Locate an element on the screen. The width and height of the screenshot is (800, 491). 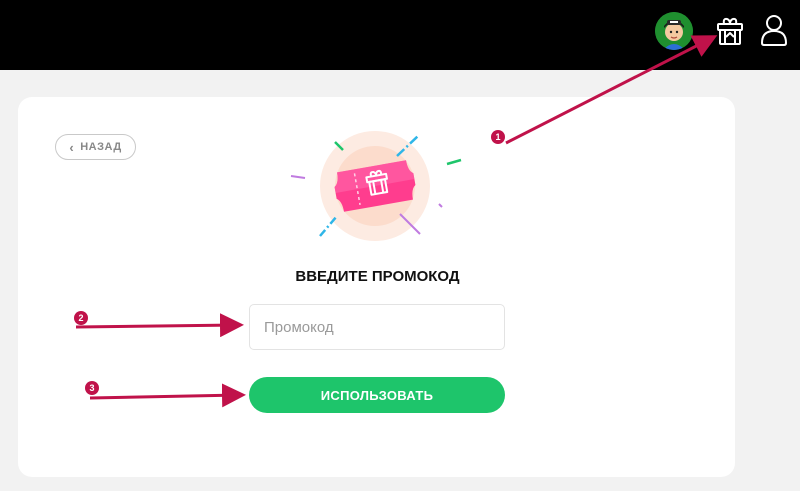
gift-icon is located at coordinates (730, 30).